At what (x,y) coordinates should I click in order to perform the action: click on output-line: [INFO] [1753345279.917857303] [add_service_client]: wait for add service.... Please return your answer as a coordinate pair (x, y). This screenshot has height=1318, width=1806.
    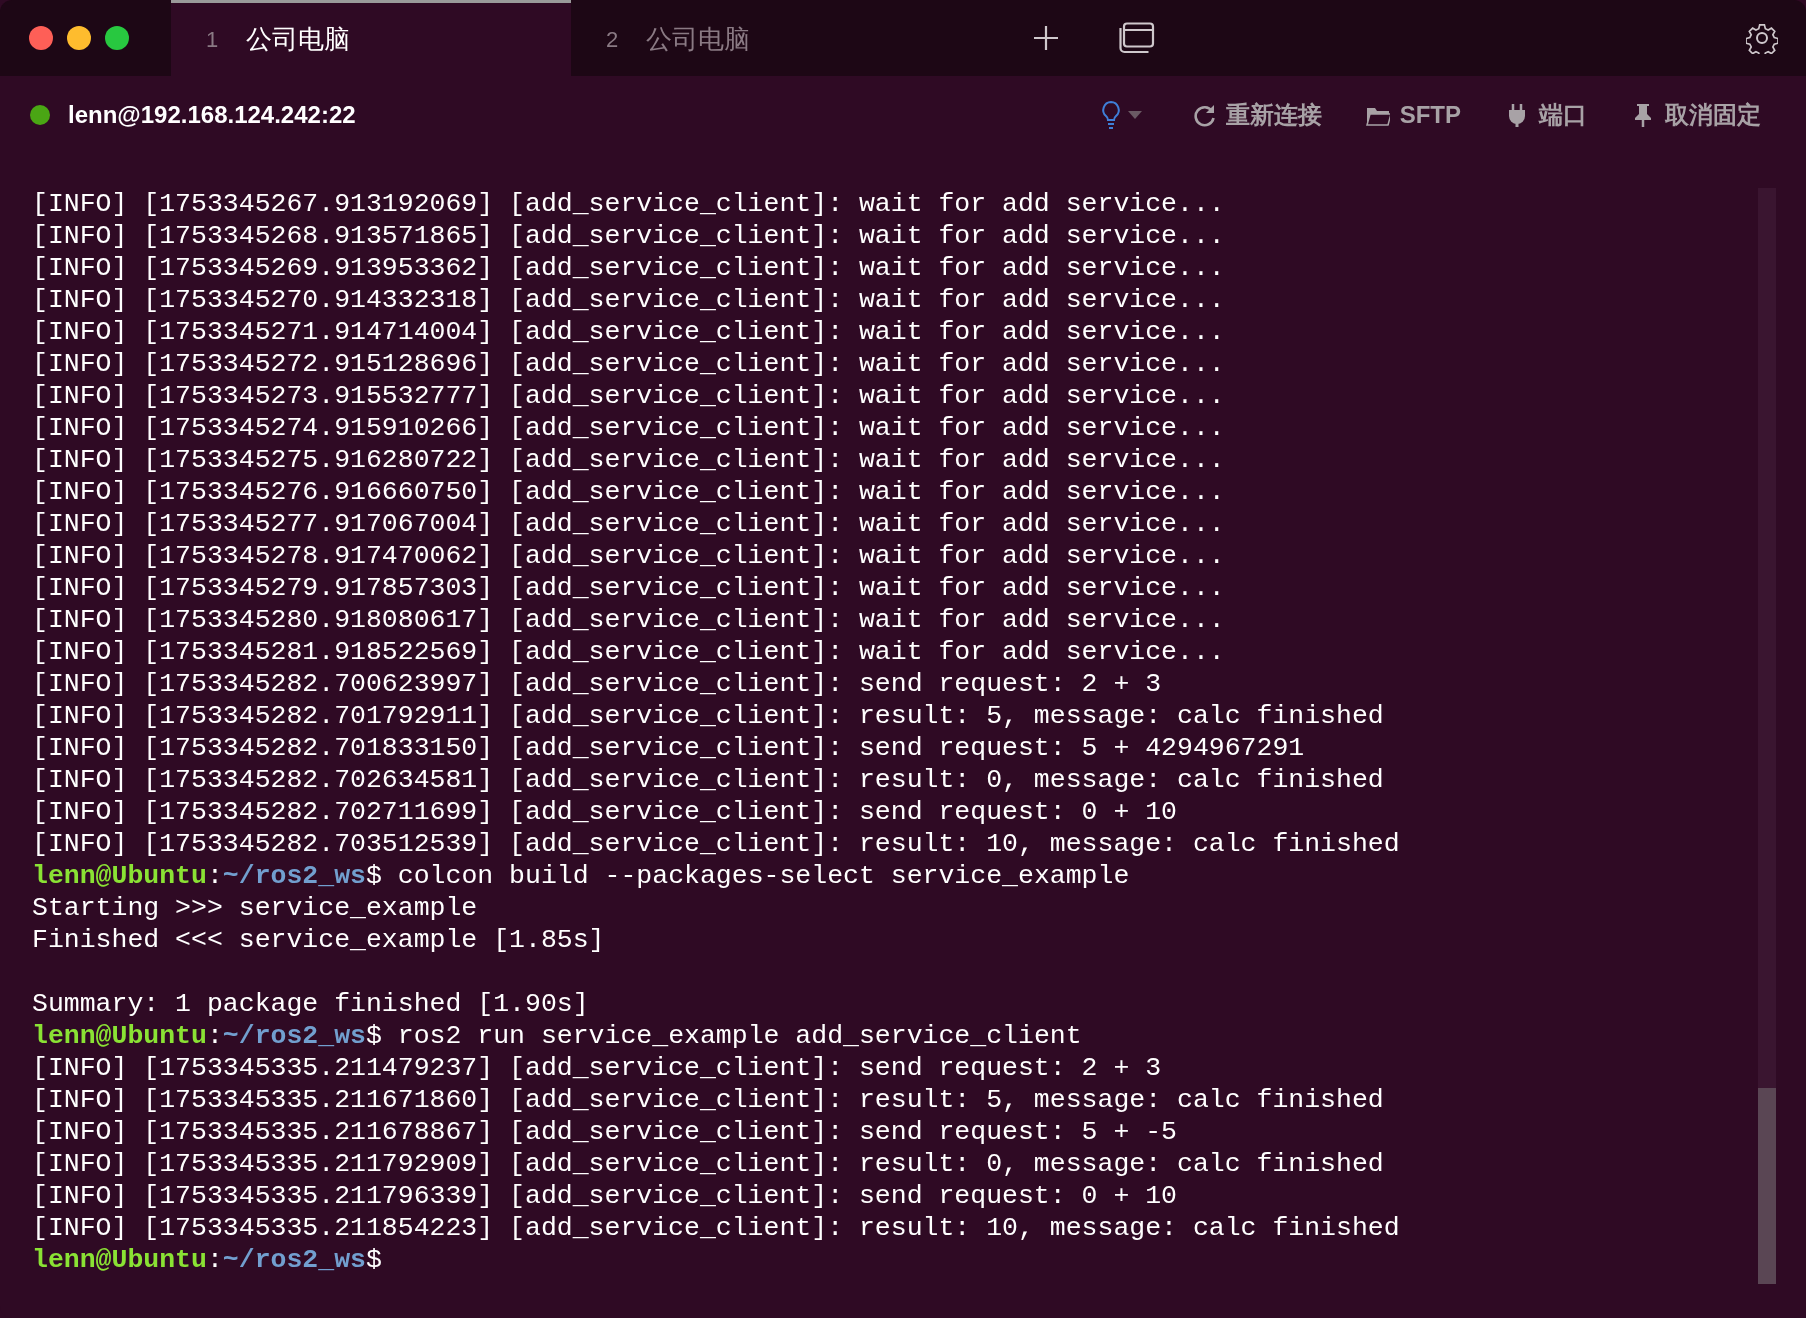
    Looking at the image, I should click on (628, 588).